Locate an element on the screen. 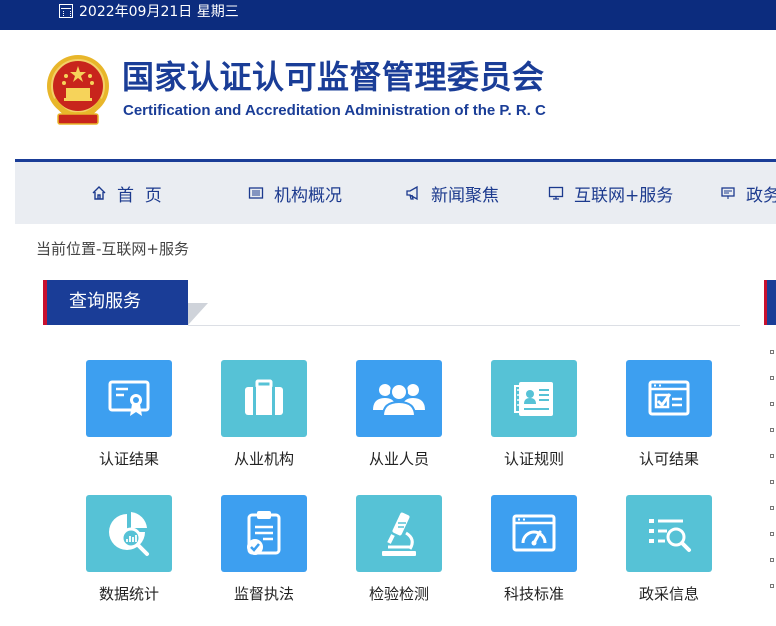 Image resolution: width=776 pixels, height=626 pixels. national-emblem-logo is located at coordinates (78, 90).